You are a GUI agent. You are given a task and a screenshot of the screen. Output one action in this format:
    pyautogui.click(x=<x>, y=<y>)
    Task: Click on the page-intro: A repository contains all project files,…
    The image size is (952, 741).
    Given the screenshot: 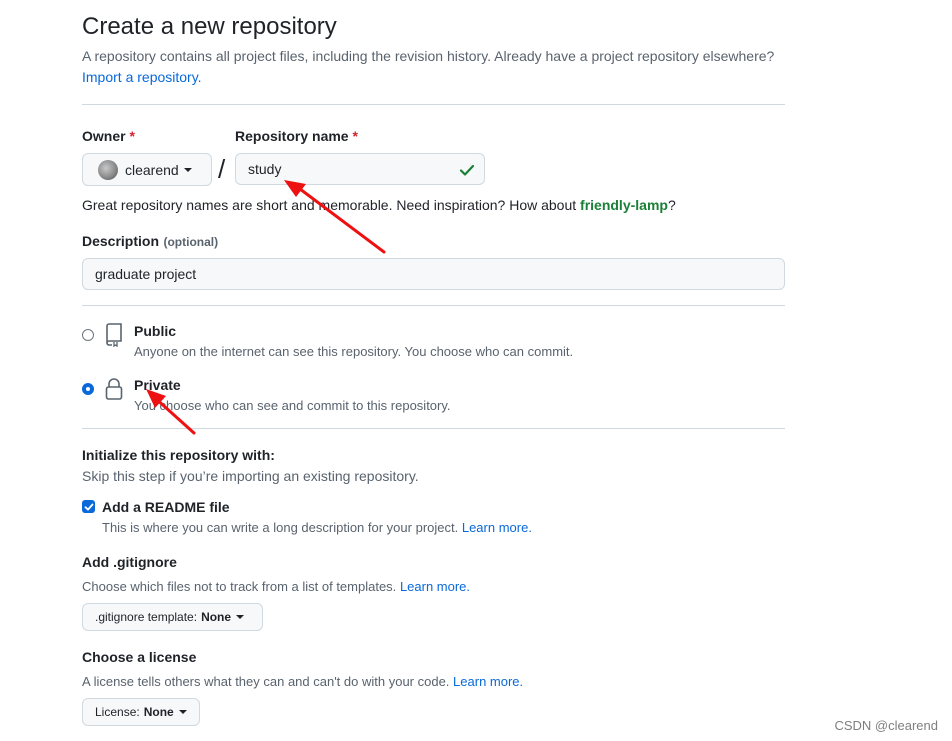 What is the action you would take?
    pyautogui.click(x=432, y=67)
    